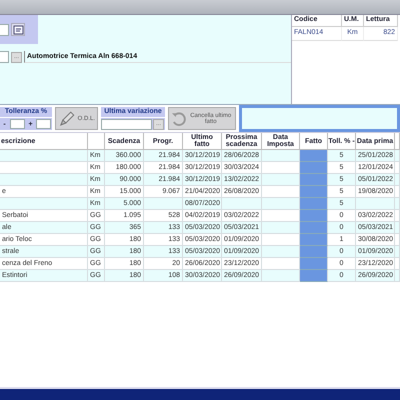 The height and width of the screenshot is (400, 400). What do you see at coordinates (67, 119) in the screenshot?
I see `pencil-icon` at bounding box center [67, 119].